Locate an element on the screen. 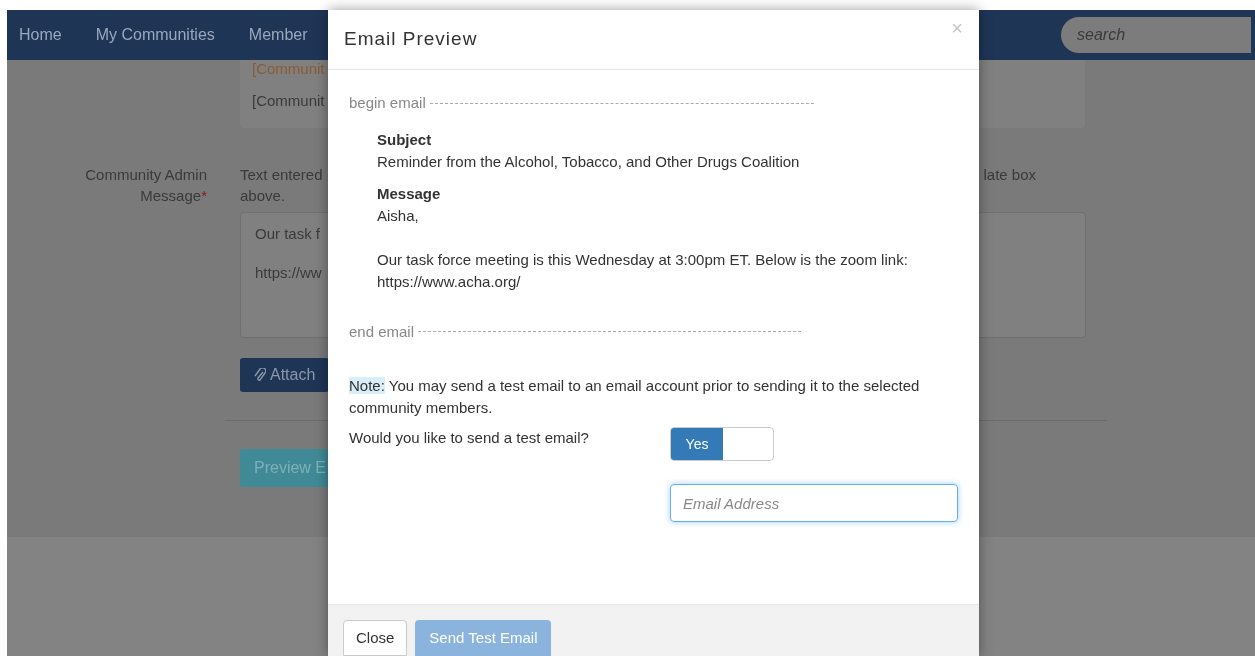  close-button: Close is located at coordinates (375, 638).